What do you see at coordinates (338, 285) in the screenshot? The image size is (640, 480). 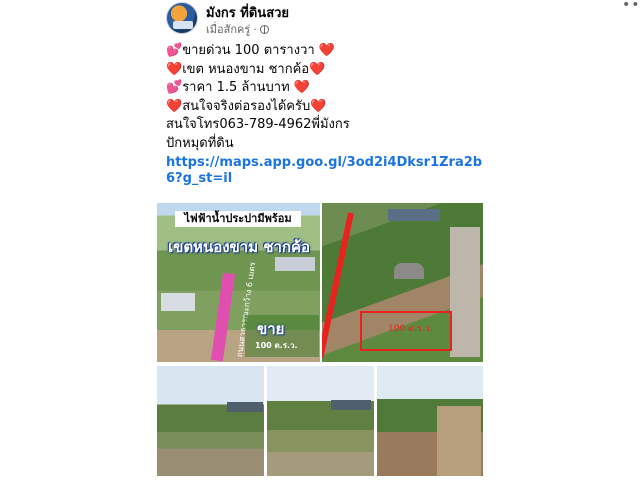 I see `boundary-line` at bounding box center [338, 285].